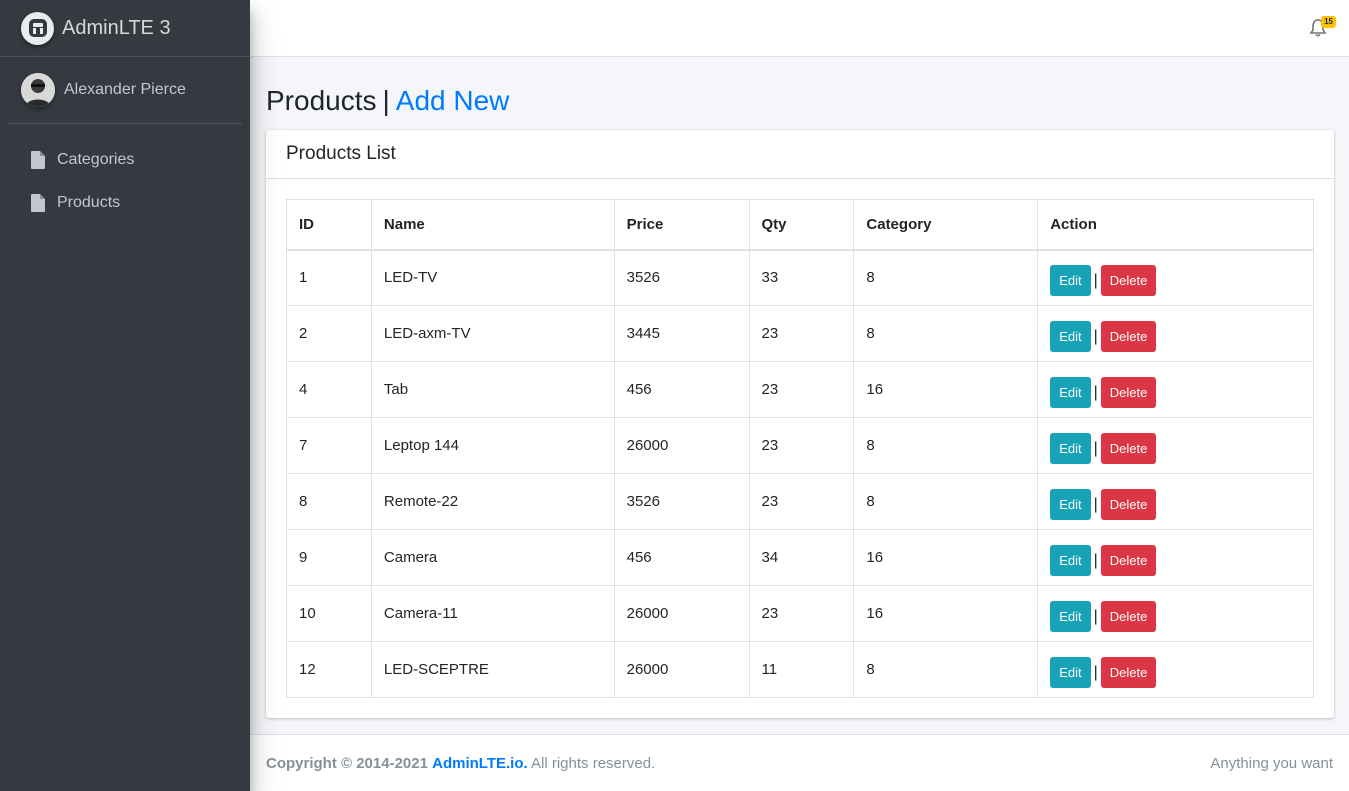  What do you see at coordinates (37, 28) in the screenshot?
I see `adminlte-logo-icon` at bounding box center [37, 28].